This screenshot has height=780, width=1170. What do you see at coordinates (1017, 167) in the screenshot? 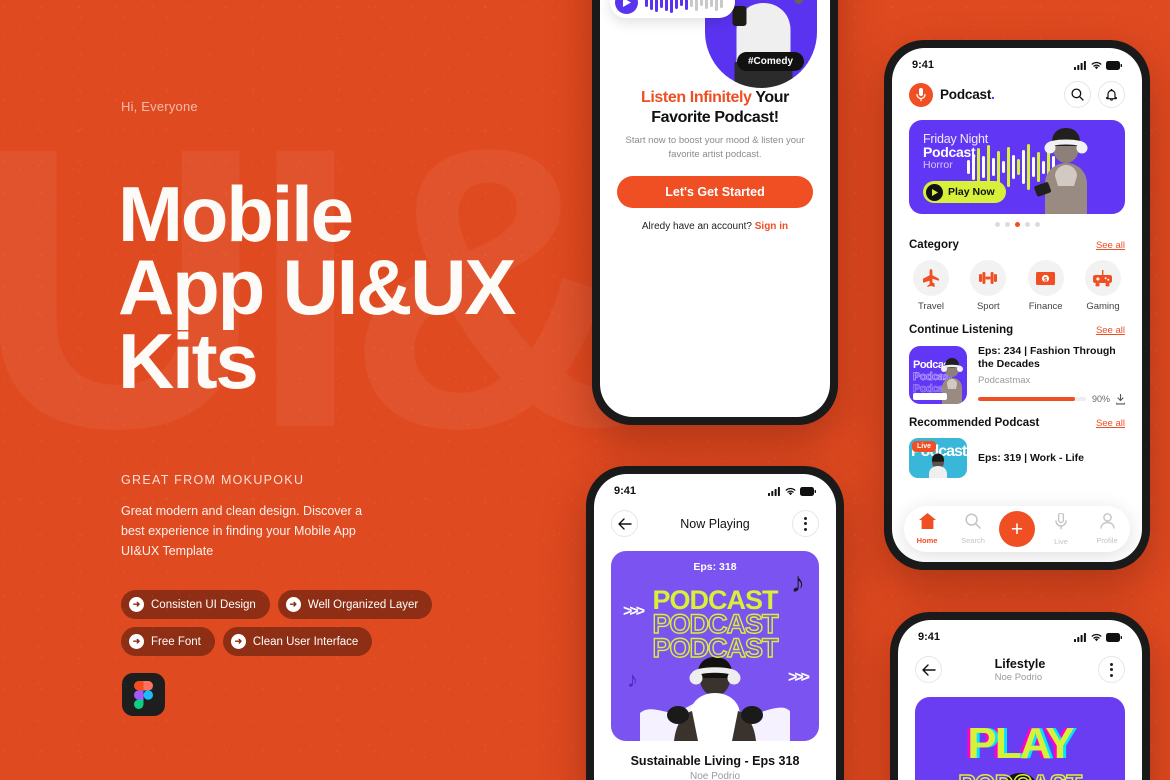
I see `featured-banner: Friday Night Podcast Horror Play Now` at bounding box center [1017, 167].